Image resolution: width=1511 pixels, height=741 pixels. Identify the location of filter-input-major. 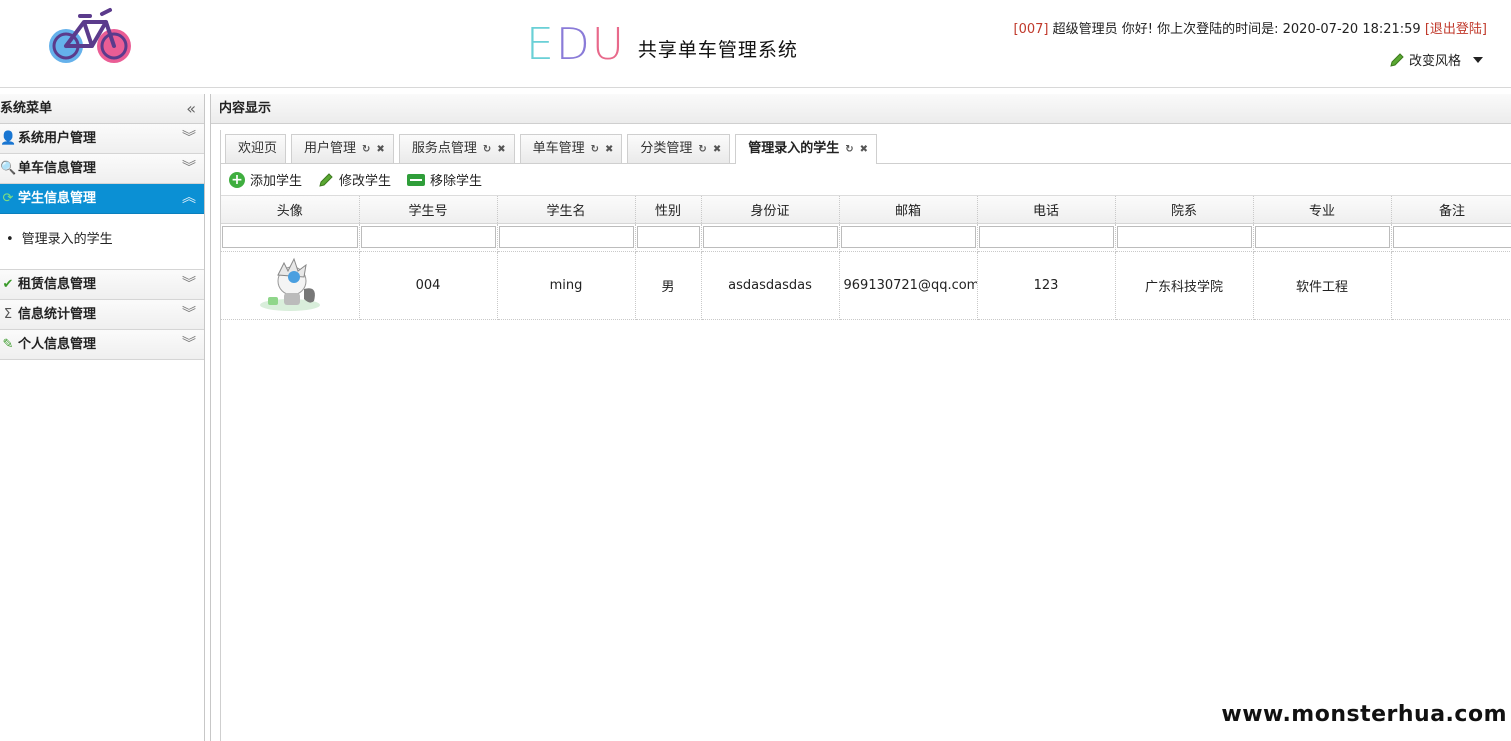
(1322, 237).